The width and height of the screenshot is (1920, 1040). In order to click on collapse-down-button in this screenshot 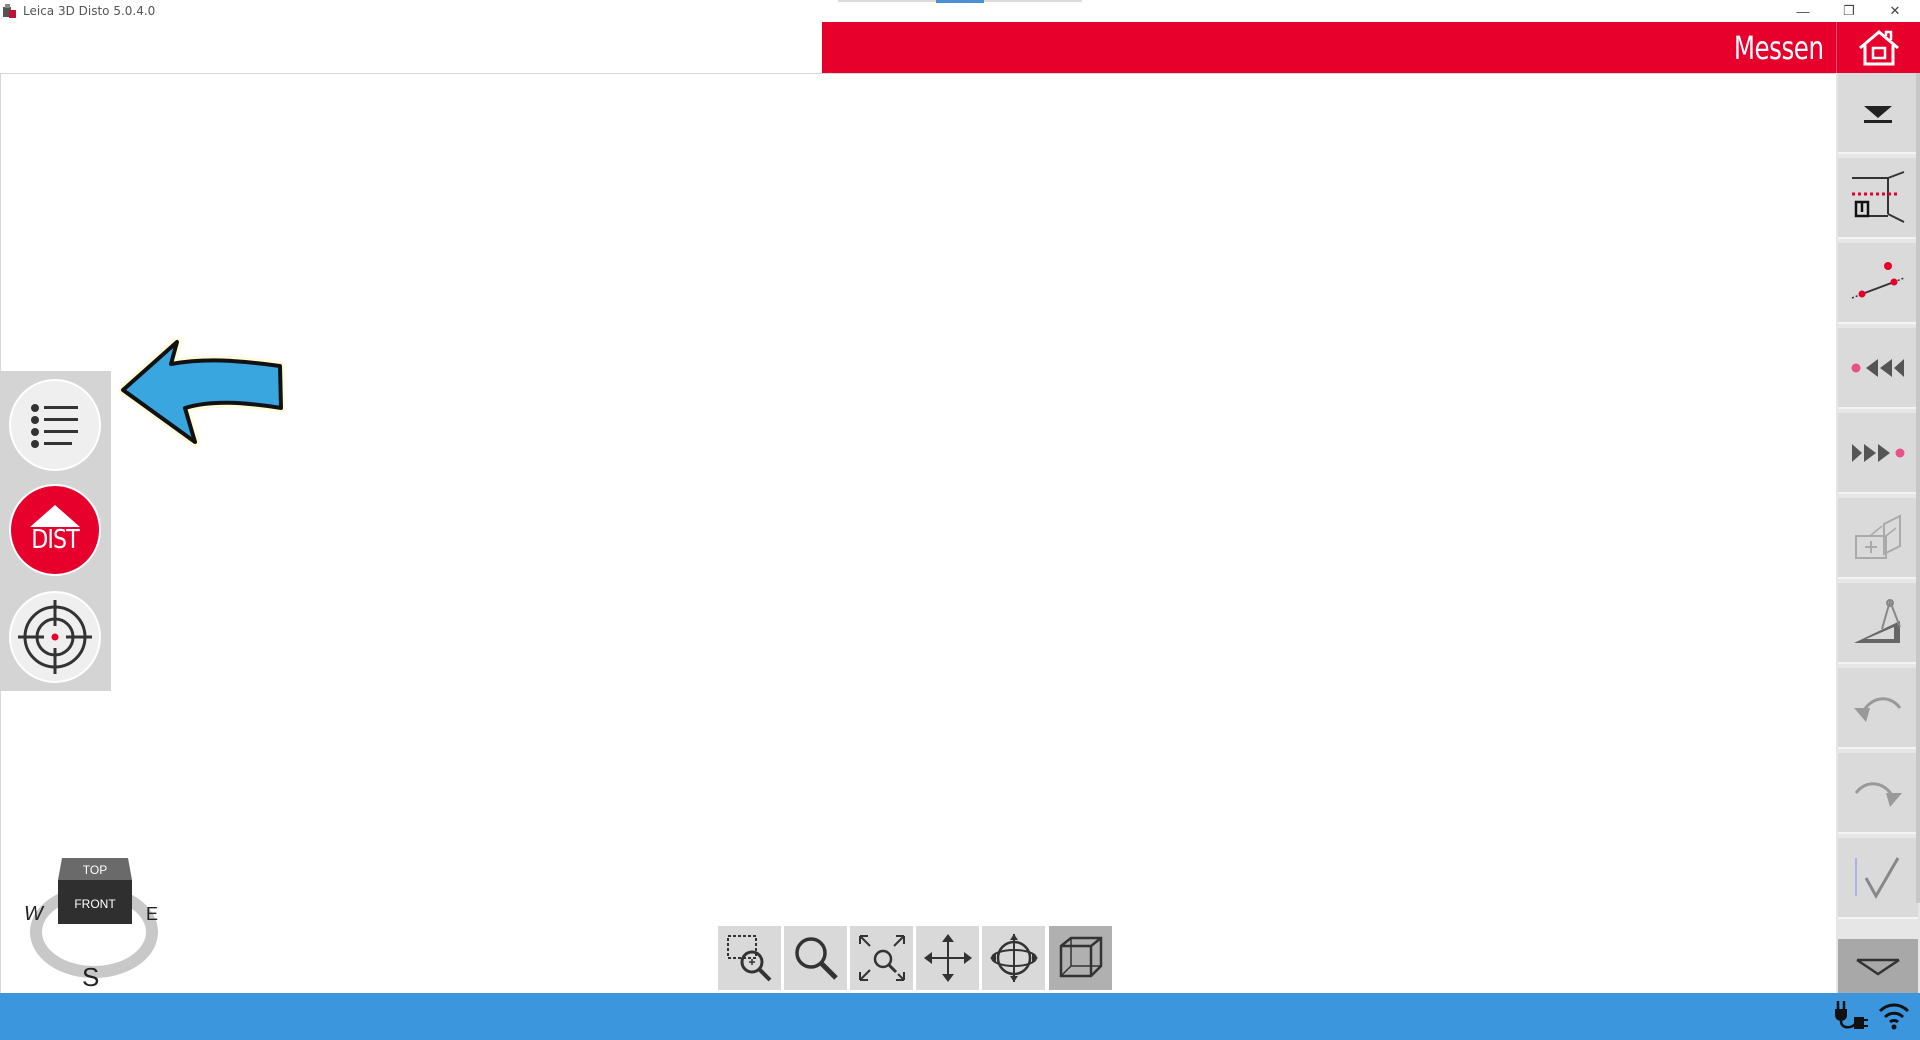, I will do `click(1878, 113)`.